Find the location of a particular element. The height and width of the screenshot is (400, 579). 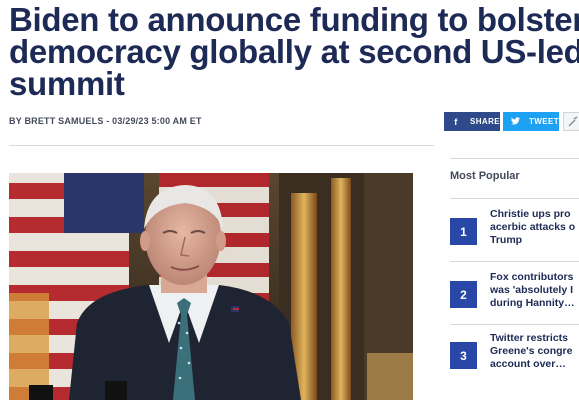

headline-line: Greene's congre is located at coordinates (531, 351).